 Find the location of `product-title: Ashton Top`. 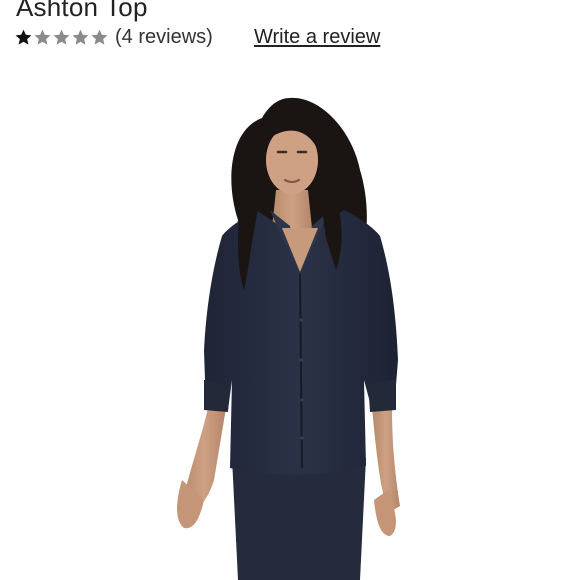

product-title: Ashton Top is located at coordinates (82, 11).